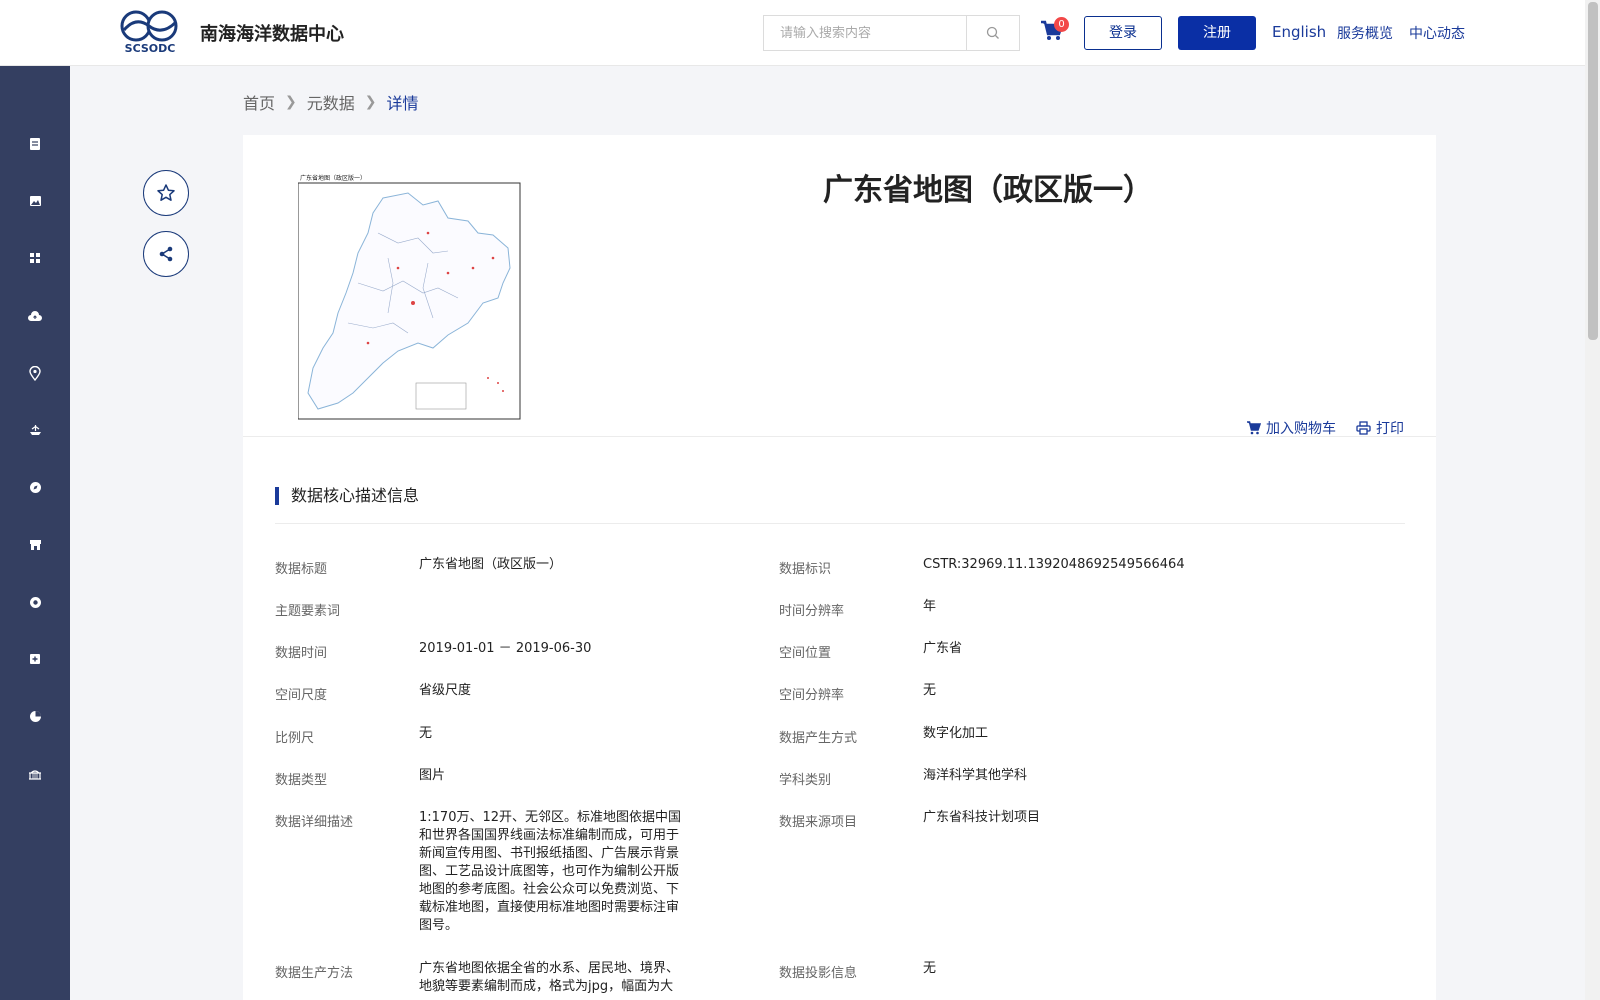 The image size is (1600, 1000). What do you see at coordinates (439, 925) in the screenshot?
I see `description-line: 图号。` at bounding box center [439, 925].